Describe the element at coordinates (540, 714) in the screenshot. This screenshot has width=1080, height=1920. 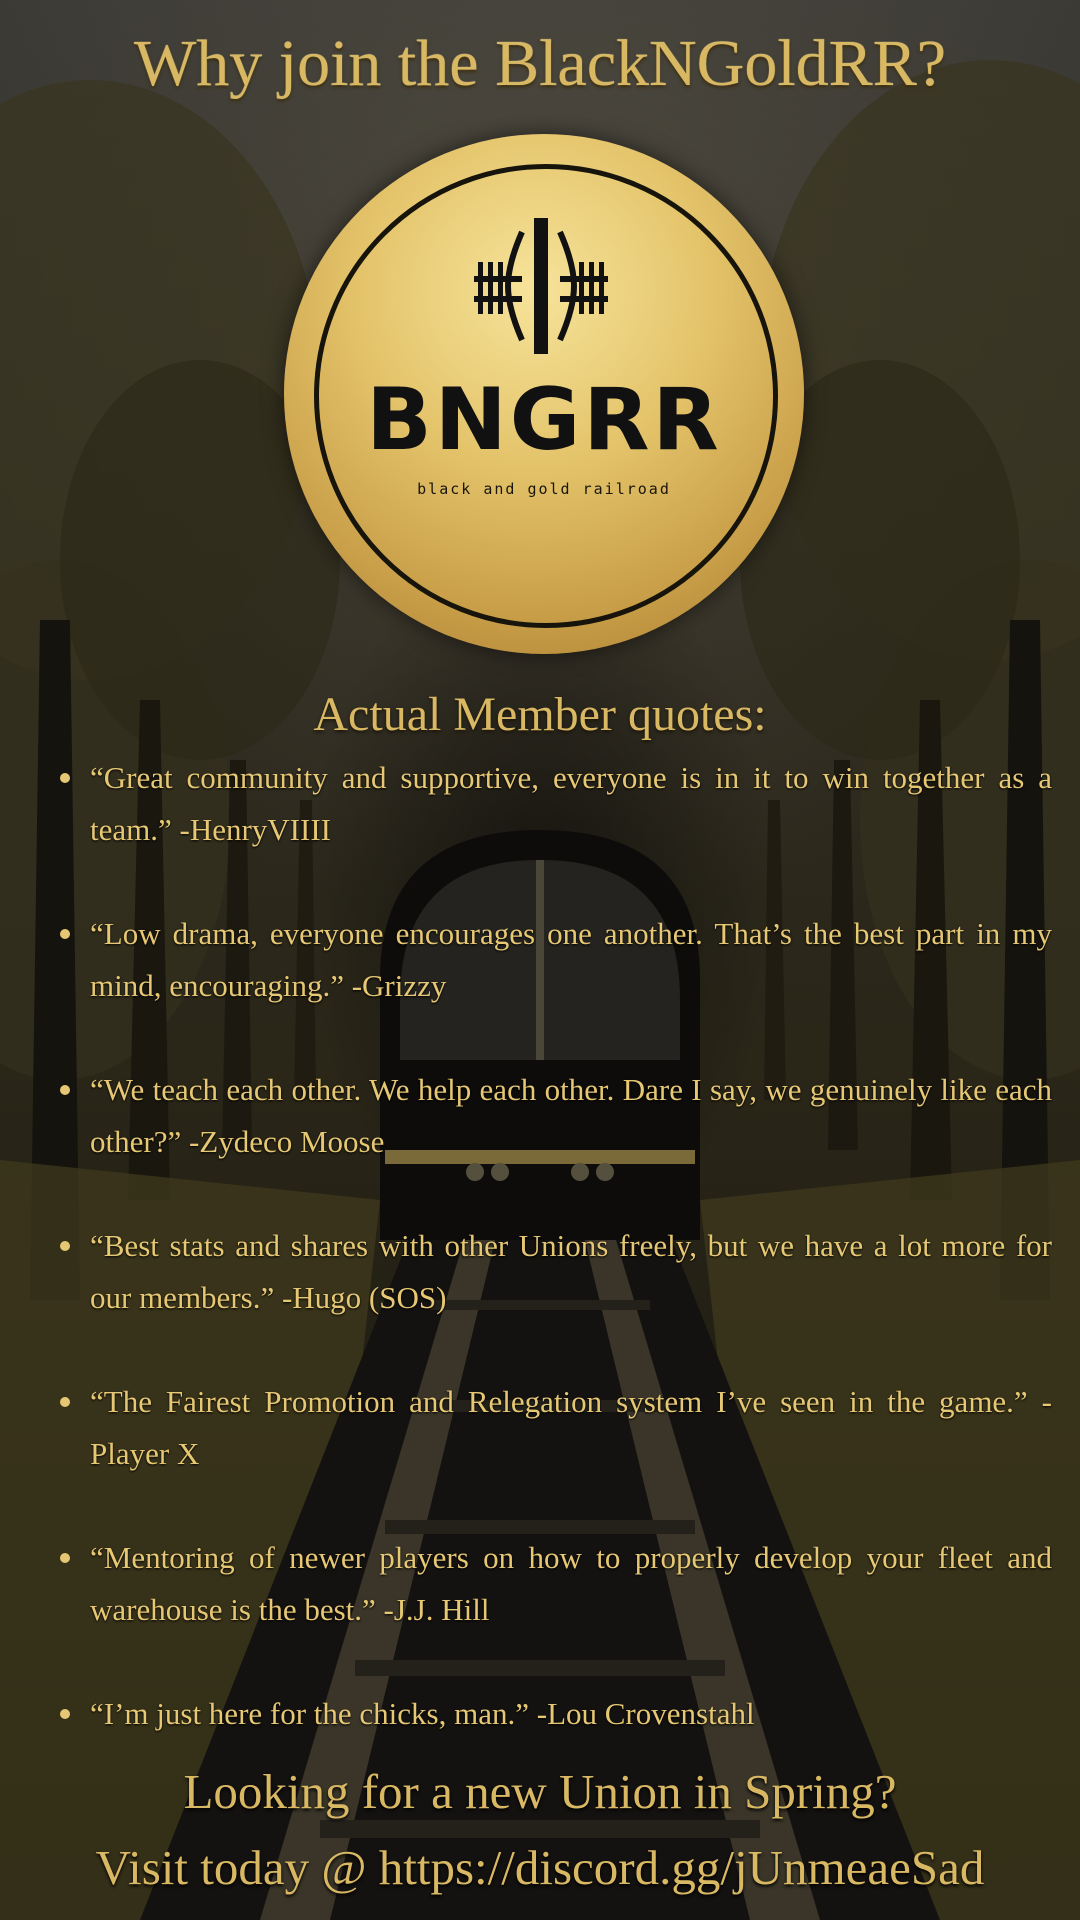
I see `quotes-heading: Actual Member quotes:` at that location.